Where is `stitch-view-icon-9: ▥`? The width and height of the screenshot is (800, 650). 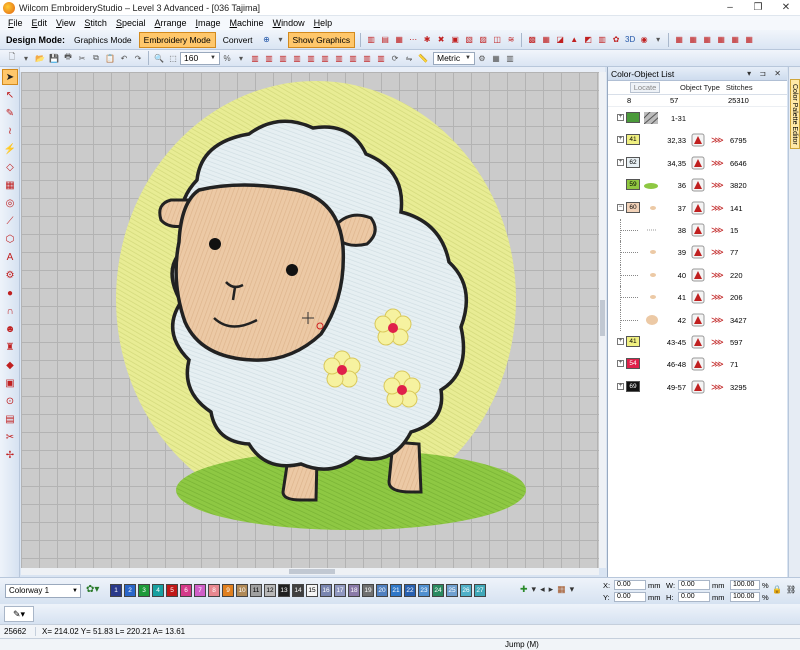 stitch-view-icon-9: ▥ is located at coordinates (367, 58).